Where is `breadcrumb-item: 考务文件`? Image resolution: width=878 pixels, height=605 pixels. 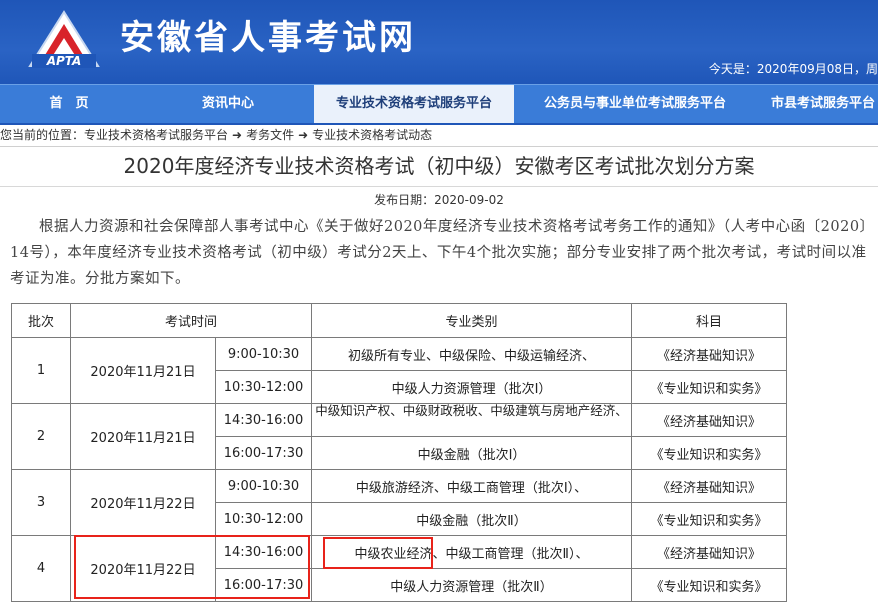 breadcrumb-item: 考务文件 is located at coordinates (270, 135).